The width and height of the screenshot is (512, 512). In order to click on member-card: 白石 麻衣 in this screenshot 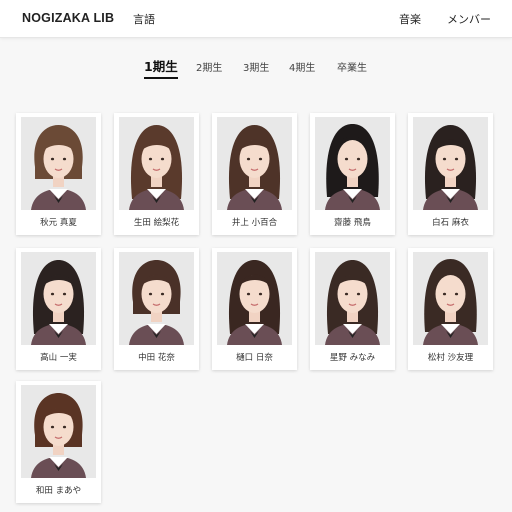, I will do `click(450, 174)`.